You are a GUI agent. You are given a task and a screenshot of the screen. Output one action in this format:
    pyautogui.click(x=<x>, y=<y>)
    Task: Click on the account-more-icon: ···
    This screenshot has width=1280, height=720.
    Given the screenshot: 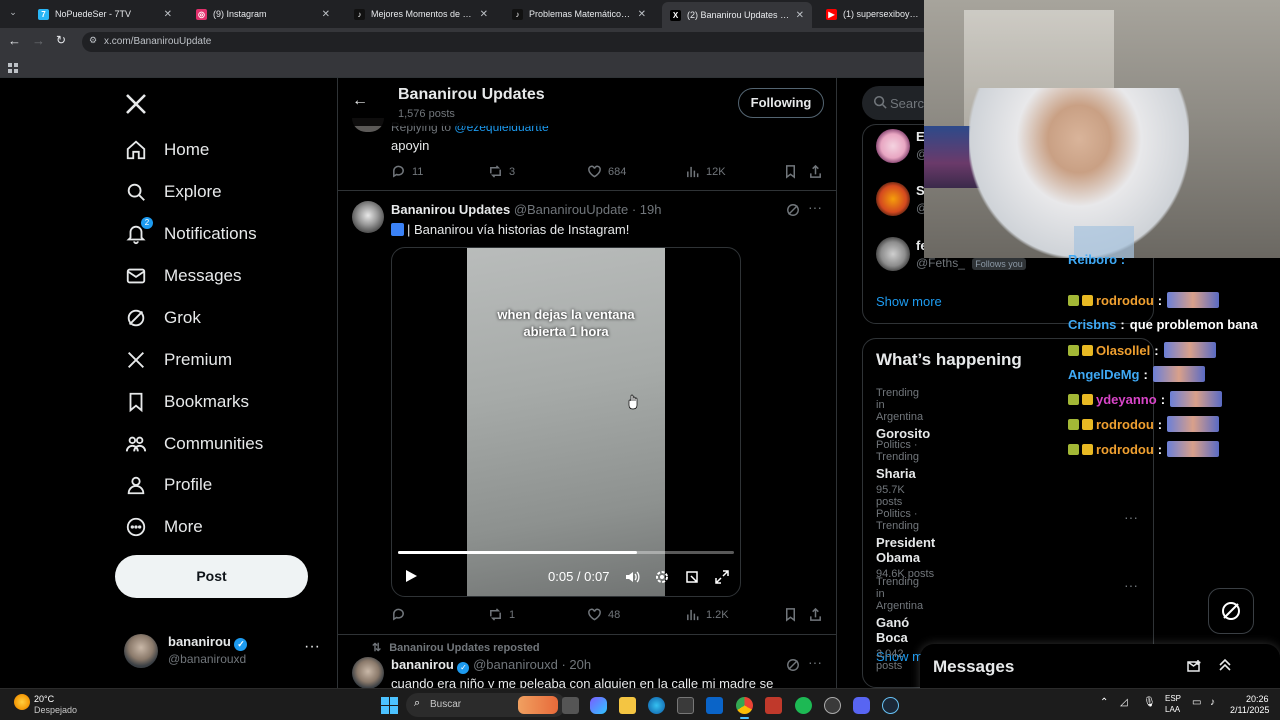 What is the action you would take?
    pyautogui.click(x=312, y=647)
    